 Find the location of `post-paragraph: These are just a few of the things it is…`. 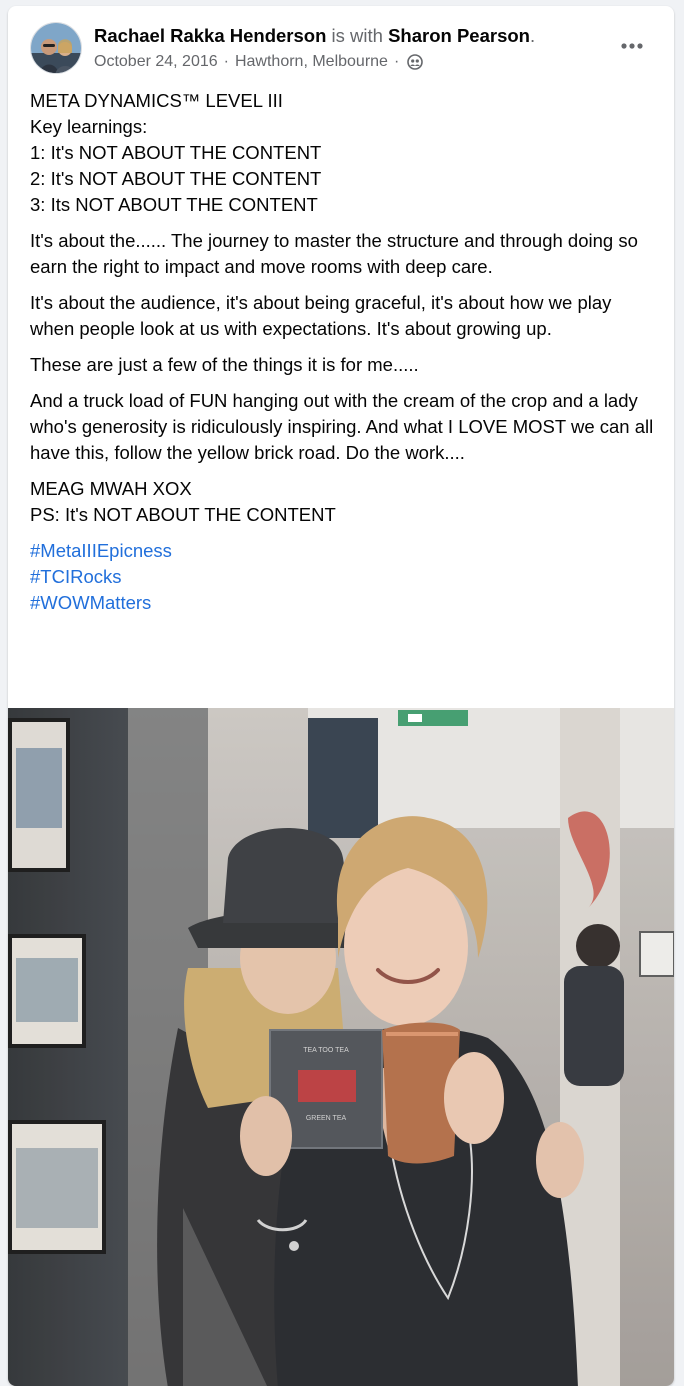

post-paragraph: These are just a few of the things it is… is located at coordinates (224, 364).